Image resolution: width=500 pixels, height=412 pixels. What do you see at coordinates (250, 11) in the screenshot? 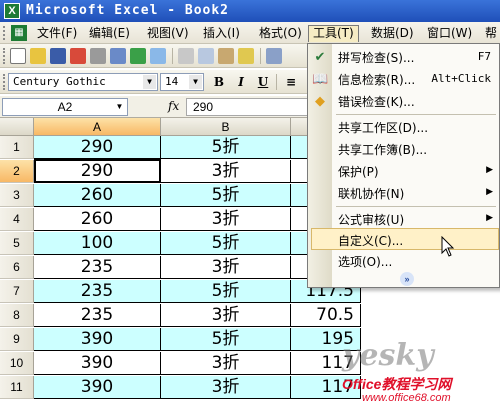
I see `title-bar: X Microsoft Excel - Book2` at bounding box center [250, 11].